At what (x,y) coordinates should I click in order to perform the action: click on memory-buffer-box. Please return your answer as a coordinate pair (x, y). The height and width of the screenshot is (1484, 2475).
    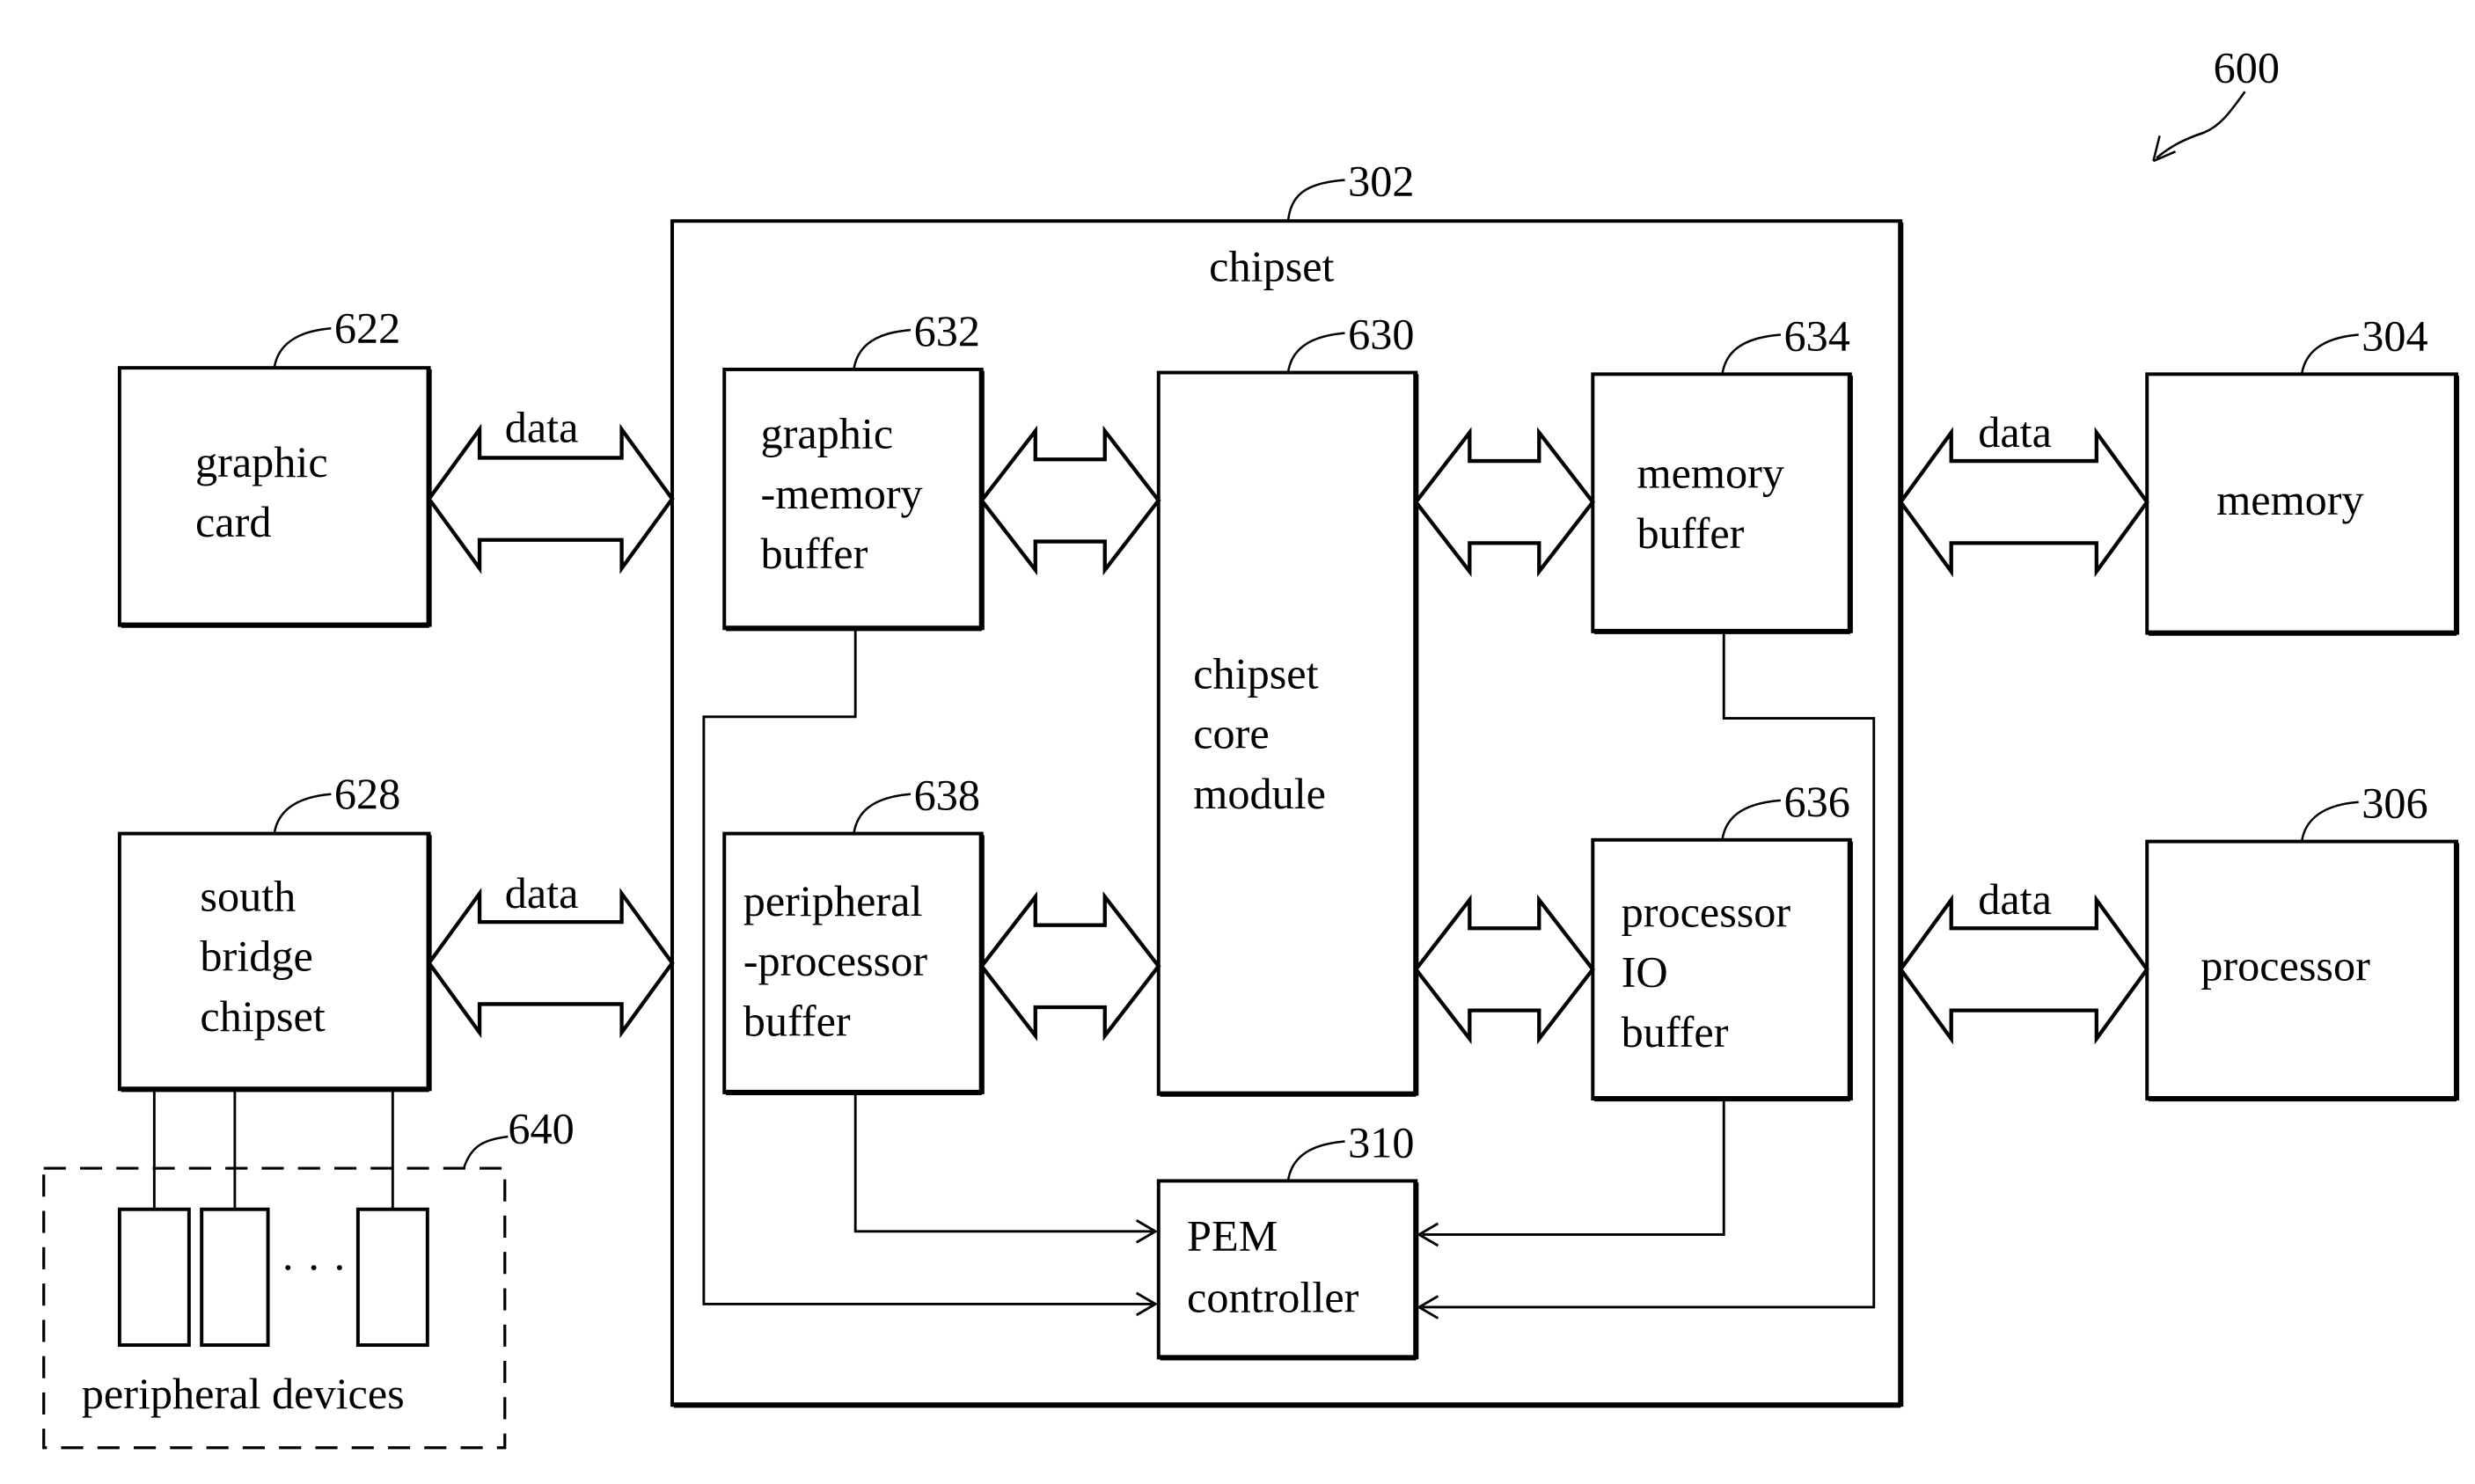
    Looking at the image, I should click on (1721, 502).